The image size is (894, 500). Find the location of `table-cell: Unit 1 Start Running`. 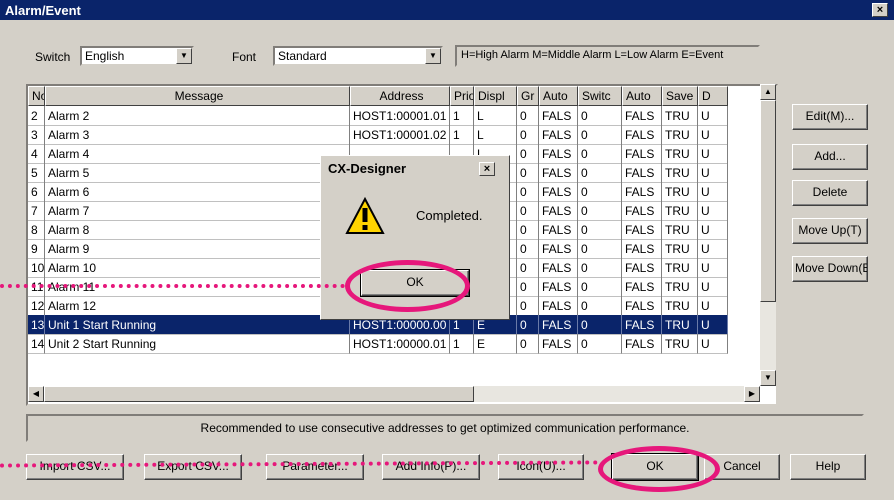

table-cell: Unit 1 Start Running is located at coordinates (197, 325).